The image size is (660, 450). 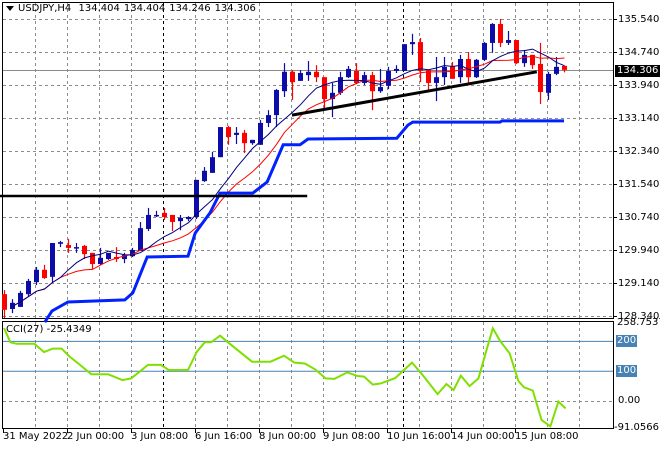 I want to click on cci-level-100-label: 100, so click(x=627, y=371).